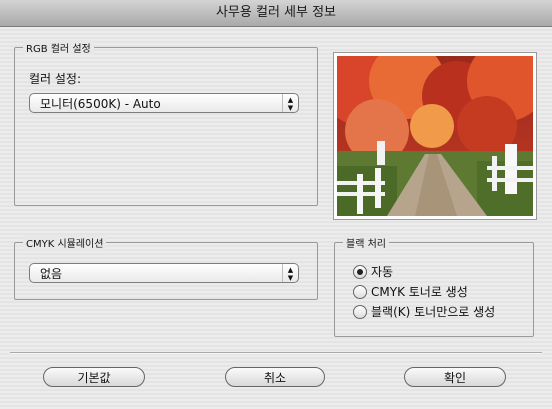 This screenshot has height=409, width=552. What do you see at coordinates (455, 377) in the screenshot?
I see `ok-button: 확인` at bounding box center [455, 377].